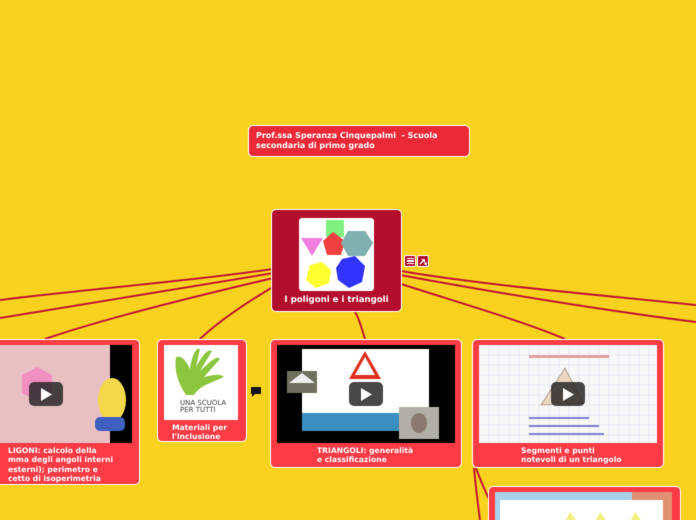  What do you see at coordinates (256, 391) in the screenshot?
I see `comment-icon` at bounding box center [256, 391].